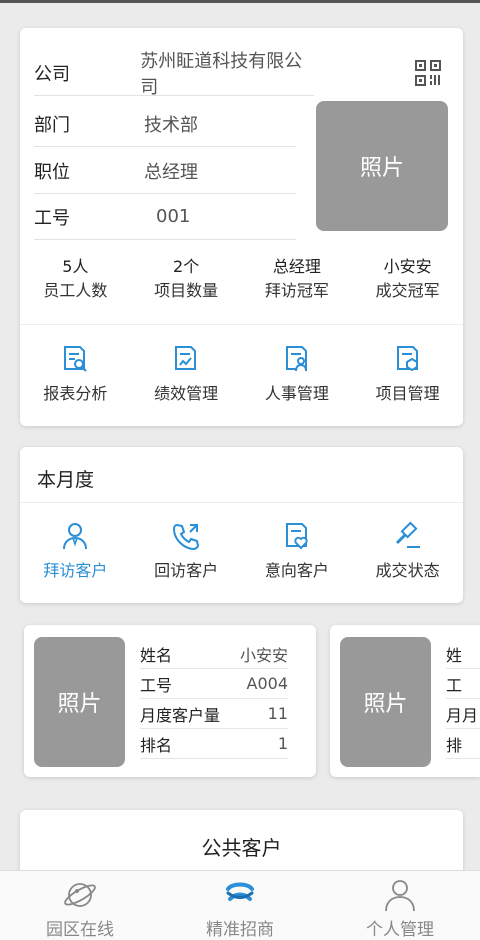 This screenshot has height=940, width=480. Describe the element at coordinates (267, 683) in the screenshot. I see `field-value: A004` at that location.